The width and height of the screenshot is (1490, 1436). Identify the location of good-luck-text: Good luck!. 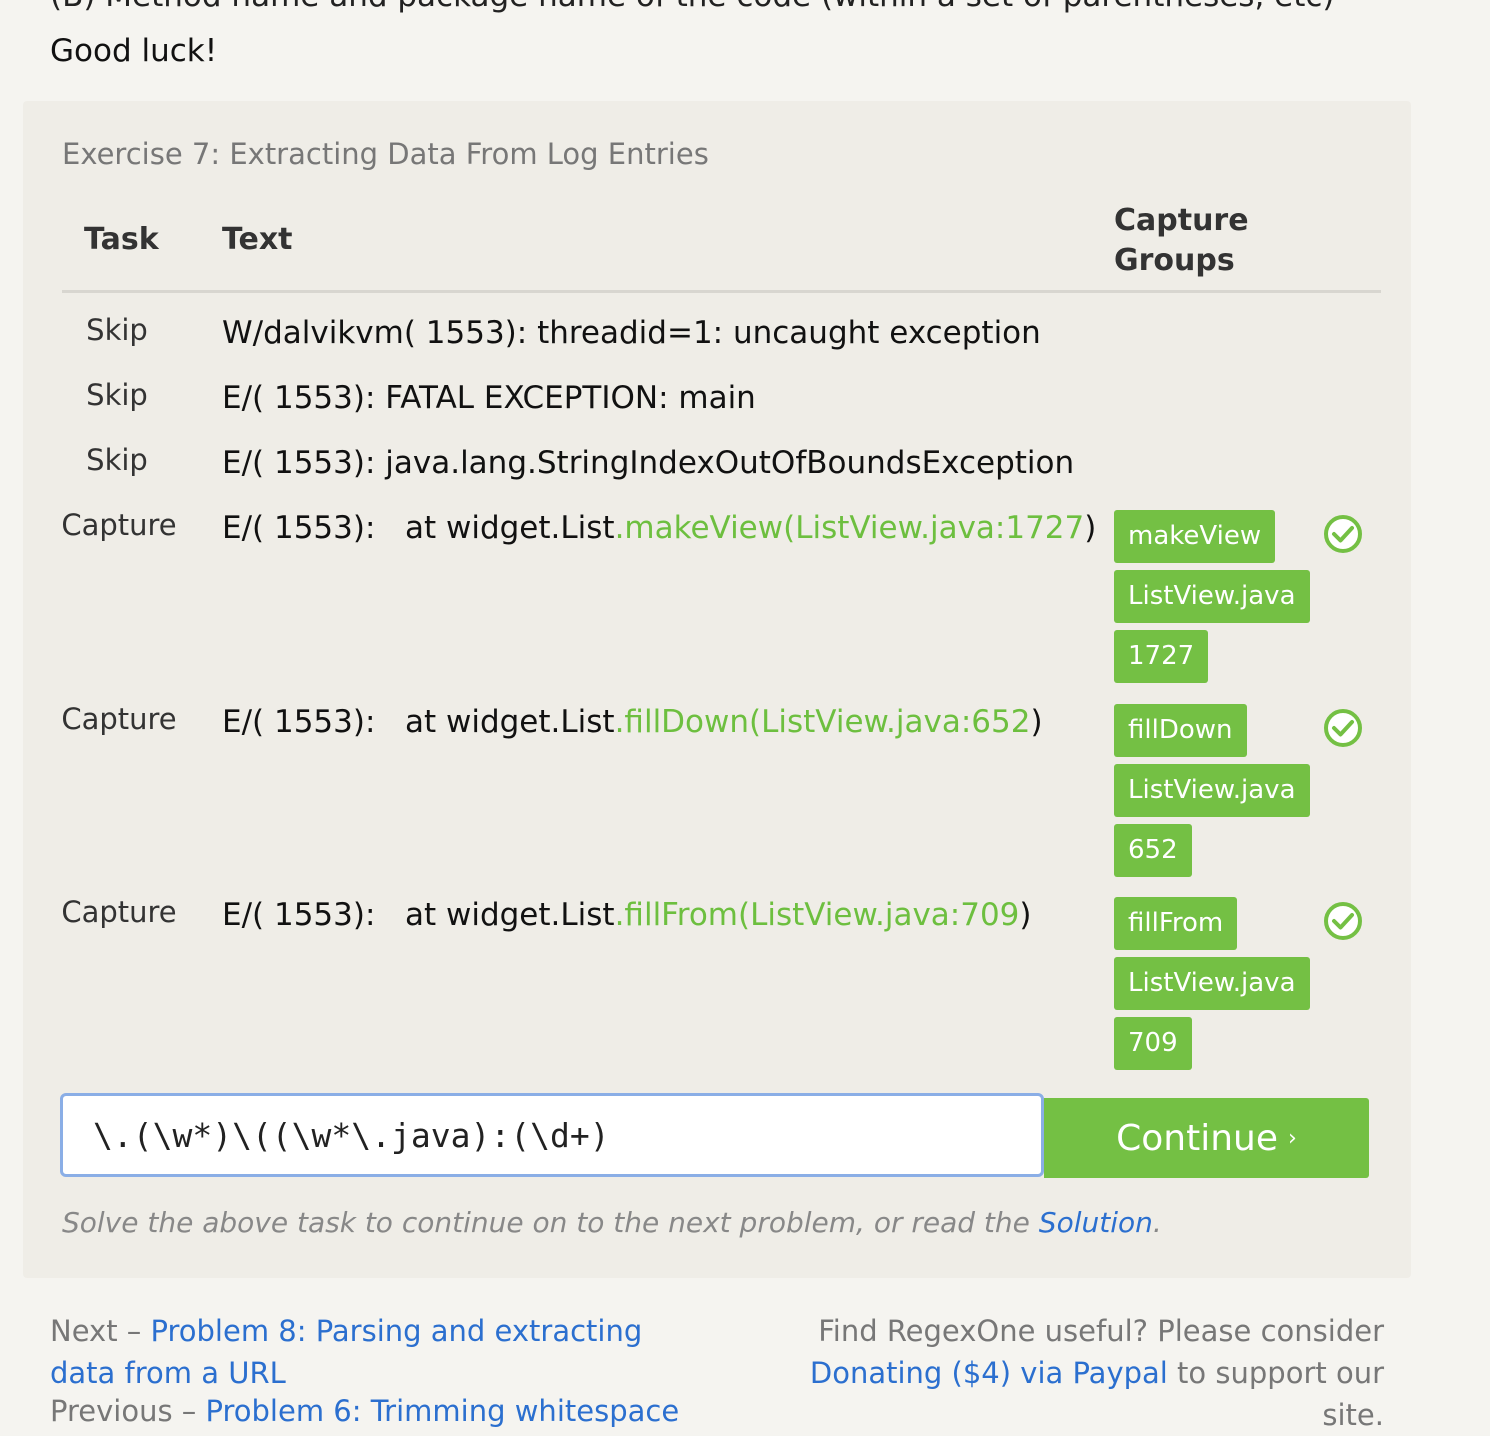
(134, 51).